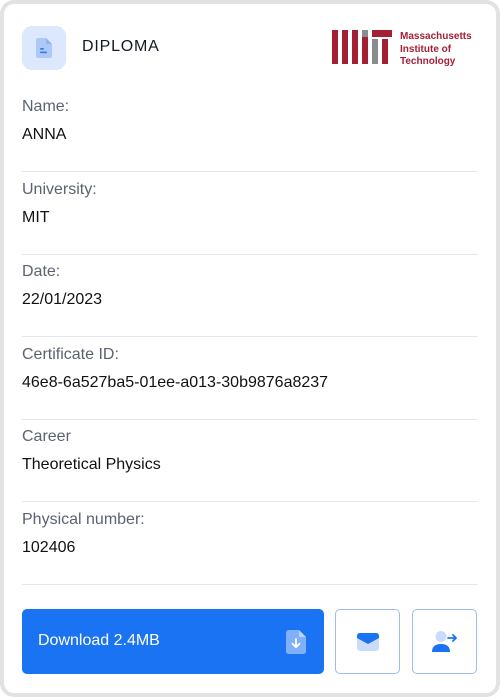 Image resolution: width=500 pixels, height=697 pixels. What do you see at coordinates (44, 48) in the screenshot?
I see `document-icon` at bounding box center [44, 48].